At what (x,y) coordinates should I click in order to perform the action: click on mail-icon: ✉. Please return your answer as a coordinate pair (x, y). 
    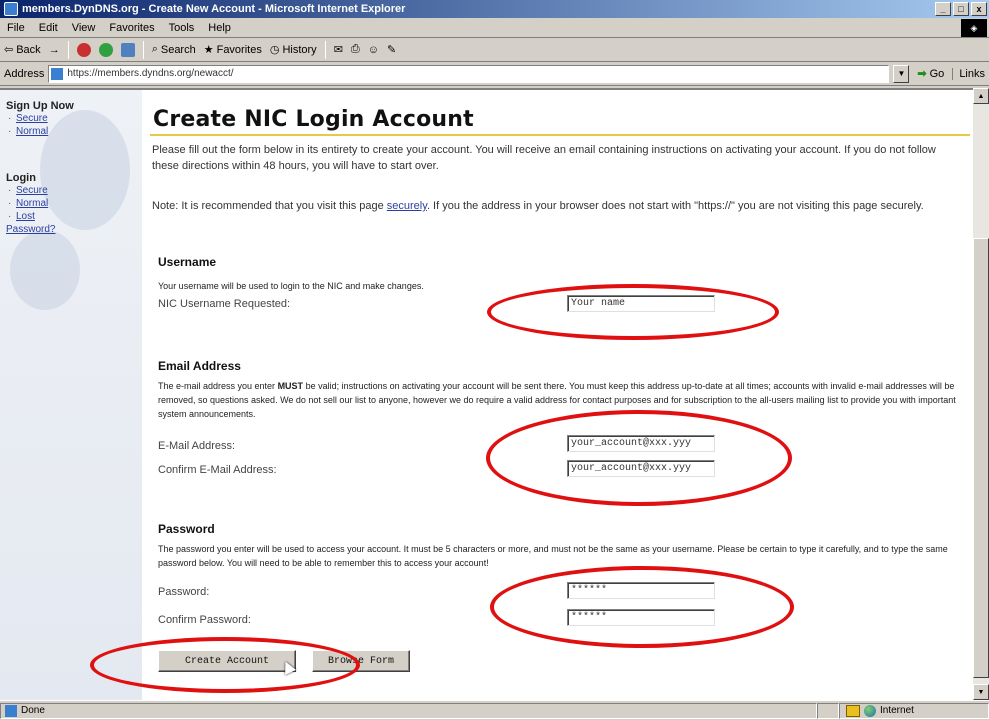
    Looking at the image, I should click on (338, 50).